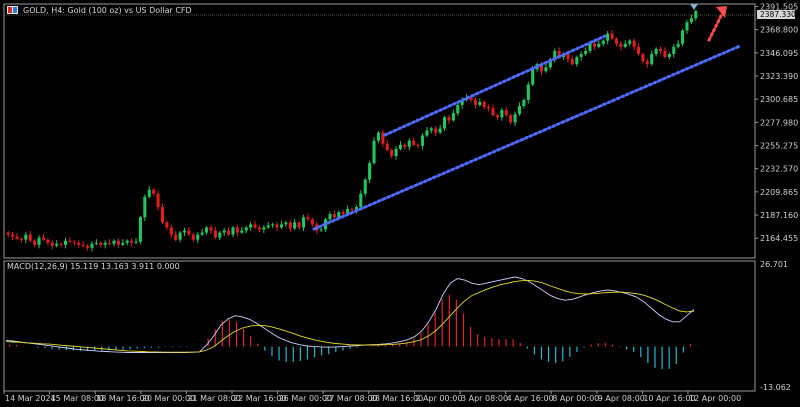 This screenshot has height=407, width=800. I want to click on time-tick-label: 12 Apr 00:00, so click(715, 398).